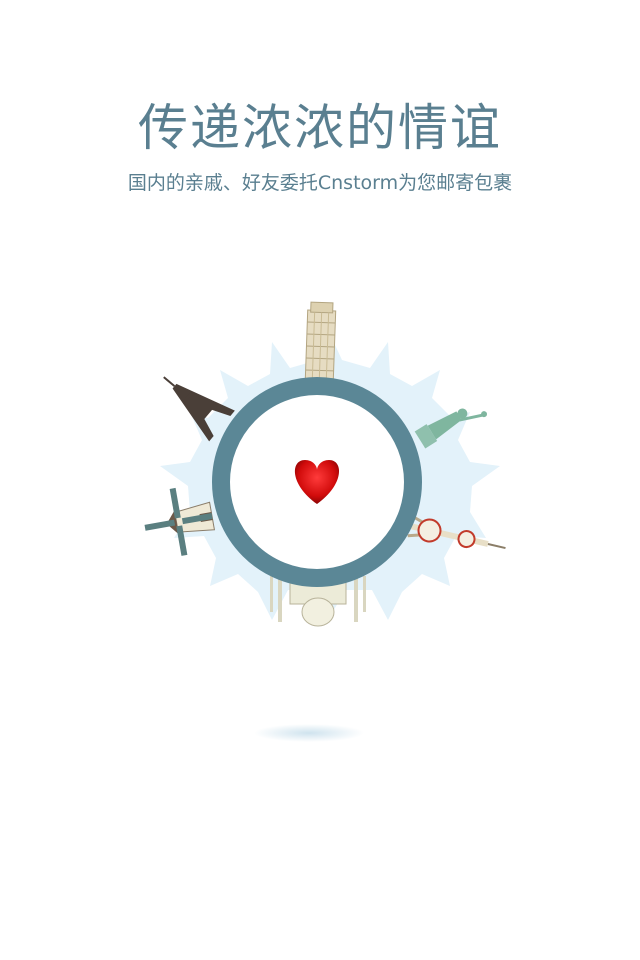 This screenshot has height=960, width=640. I want to click on page-subtitle: 国内的亲戚、好友委托Cnstorm为您邮寄包裹, so click(320, 183).